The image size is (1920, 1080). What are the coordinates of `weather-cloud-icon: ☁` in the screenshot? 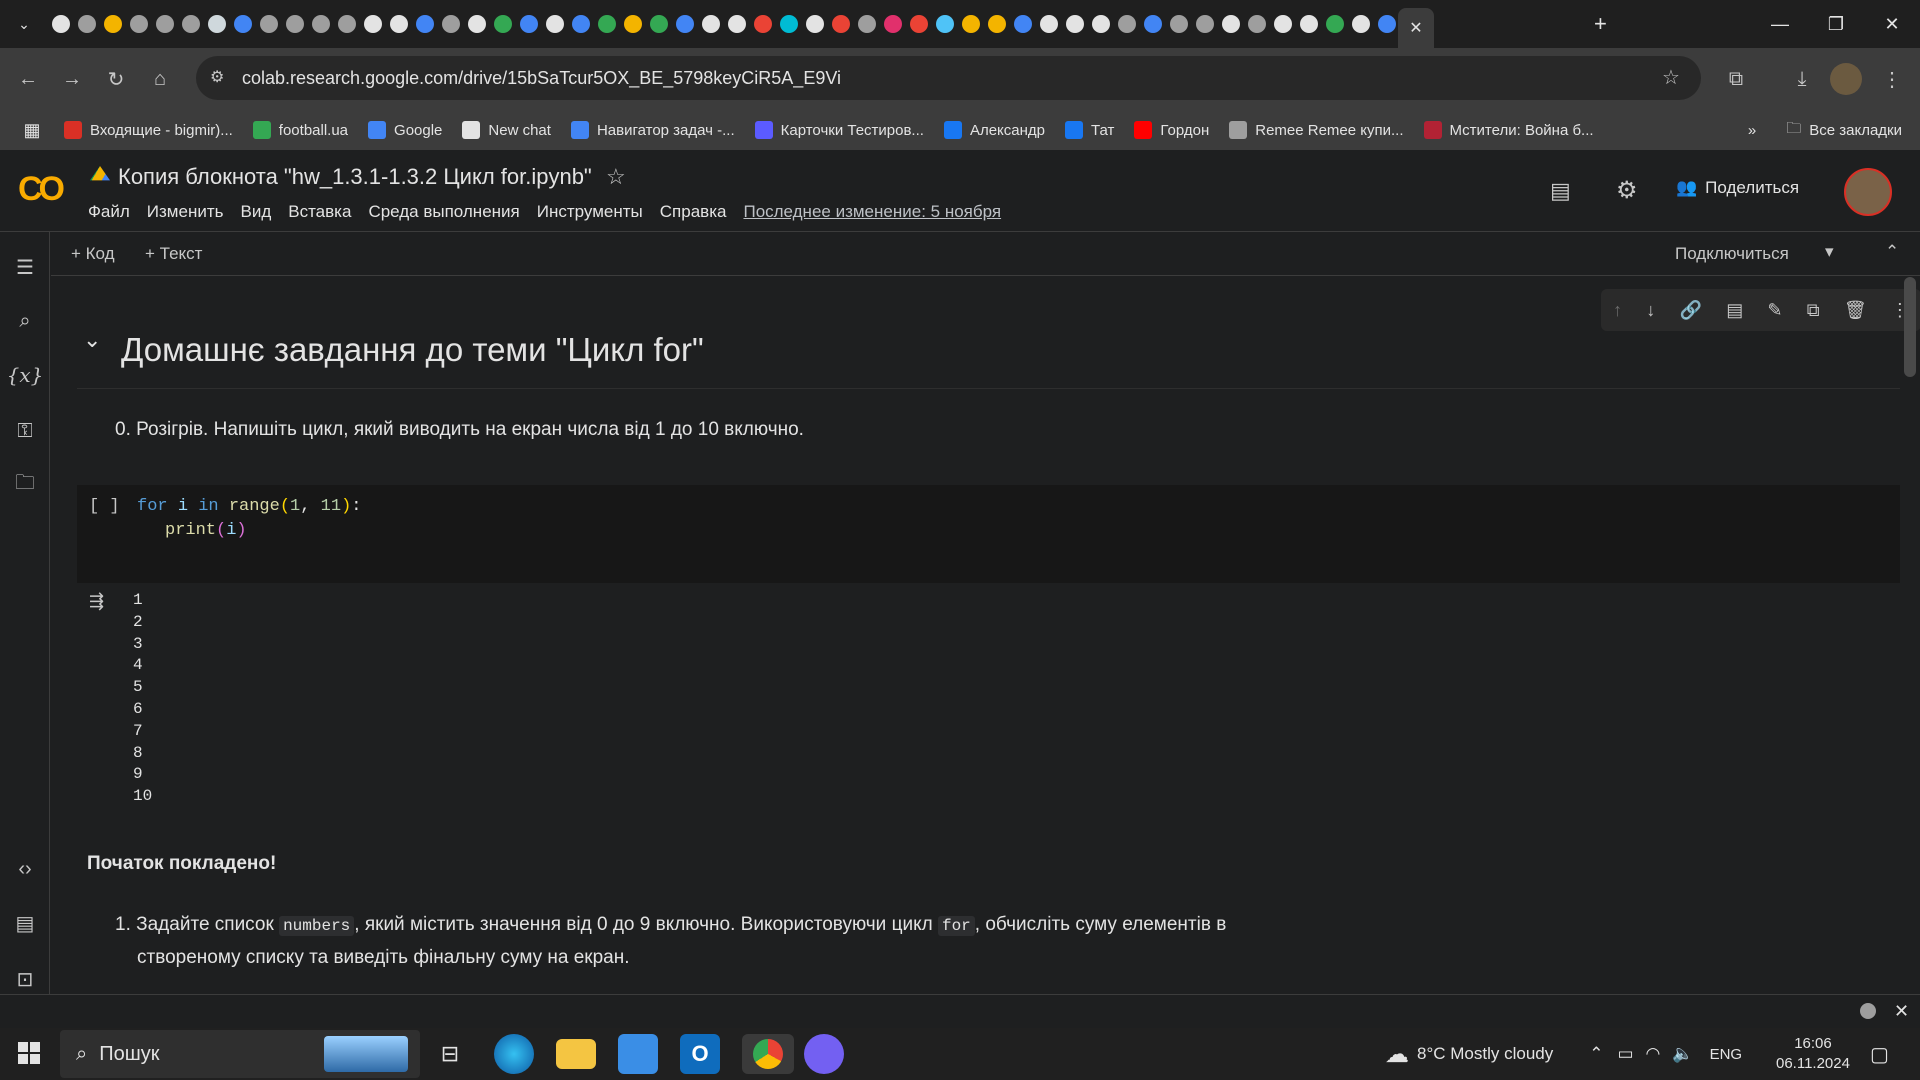 It's located at (1397, 1054).